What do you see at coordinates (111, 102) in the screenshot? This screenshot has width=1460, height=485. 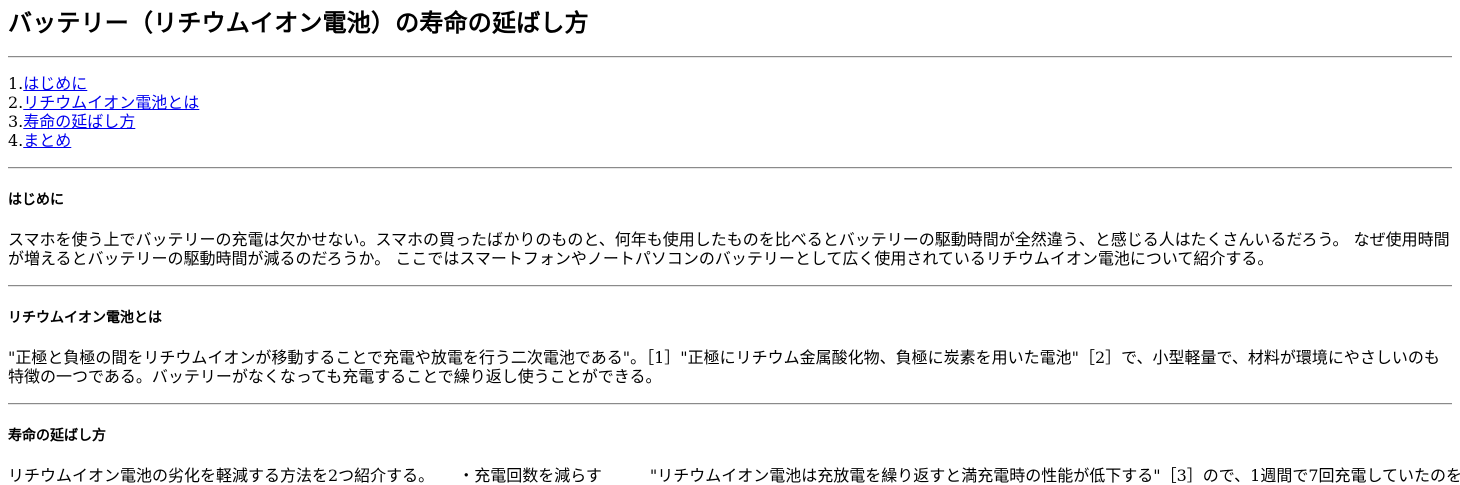 I see `toc-link-lithium-ion: リチウムイオン電池とは` at bounding box center [111, 102].